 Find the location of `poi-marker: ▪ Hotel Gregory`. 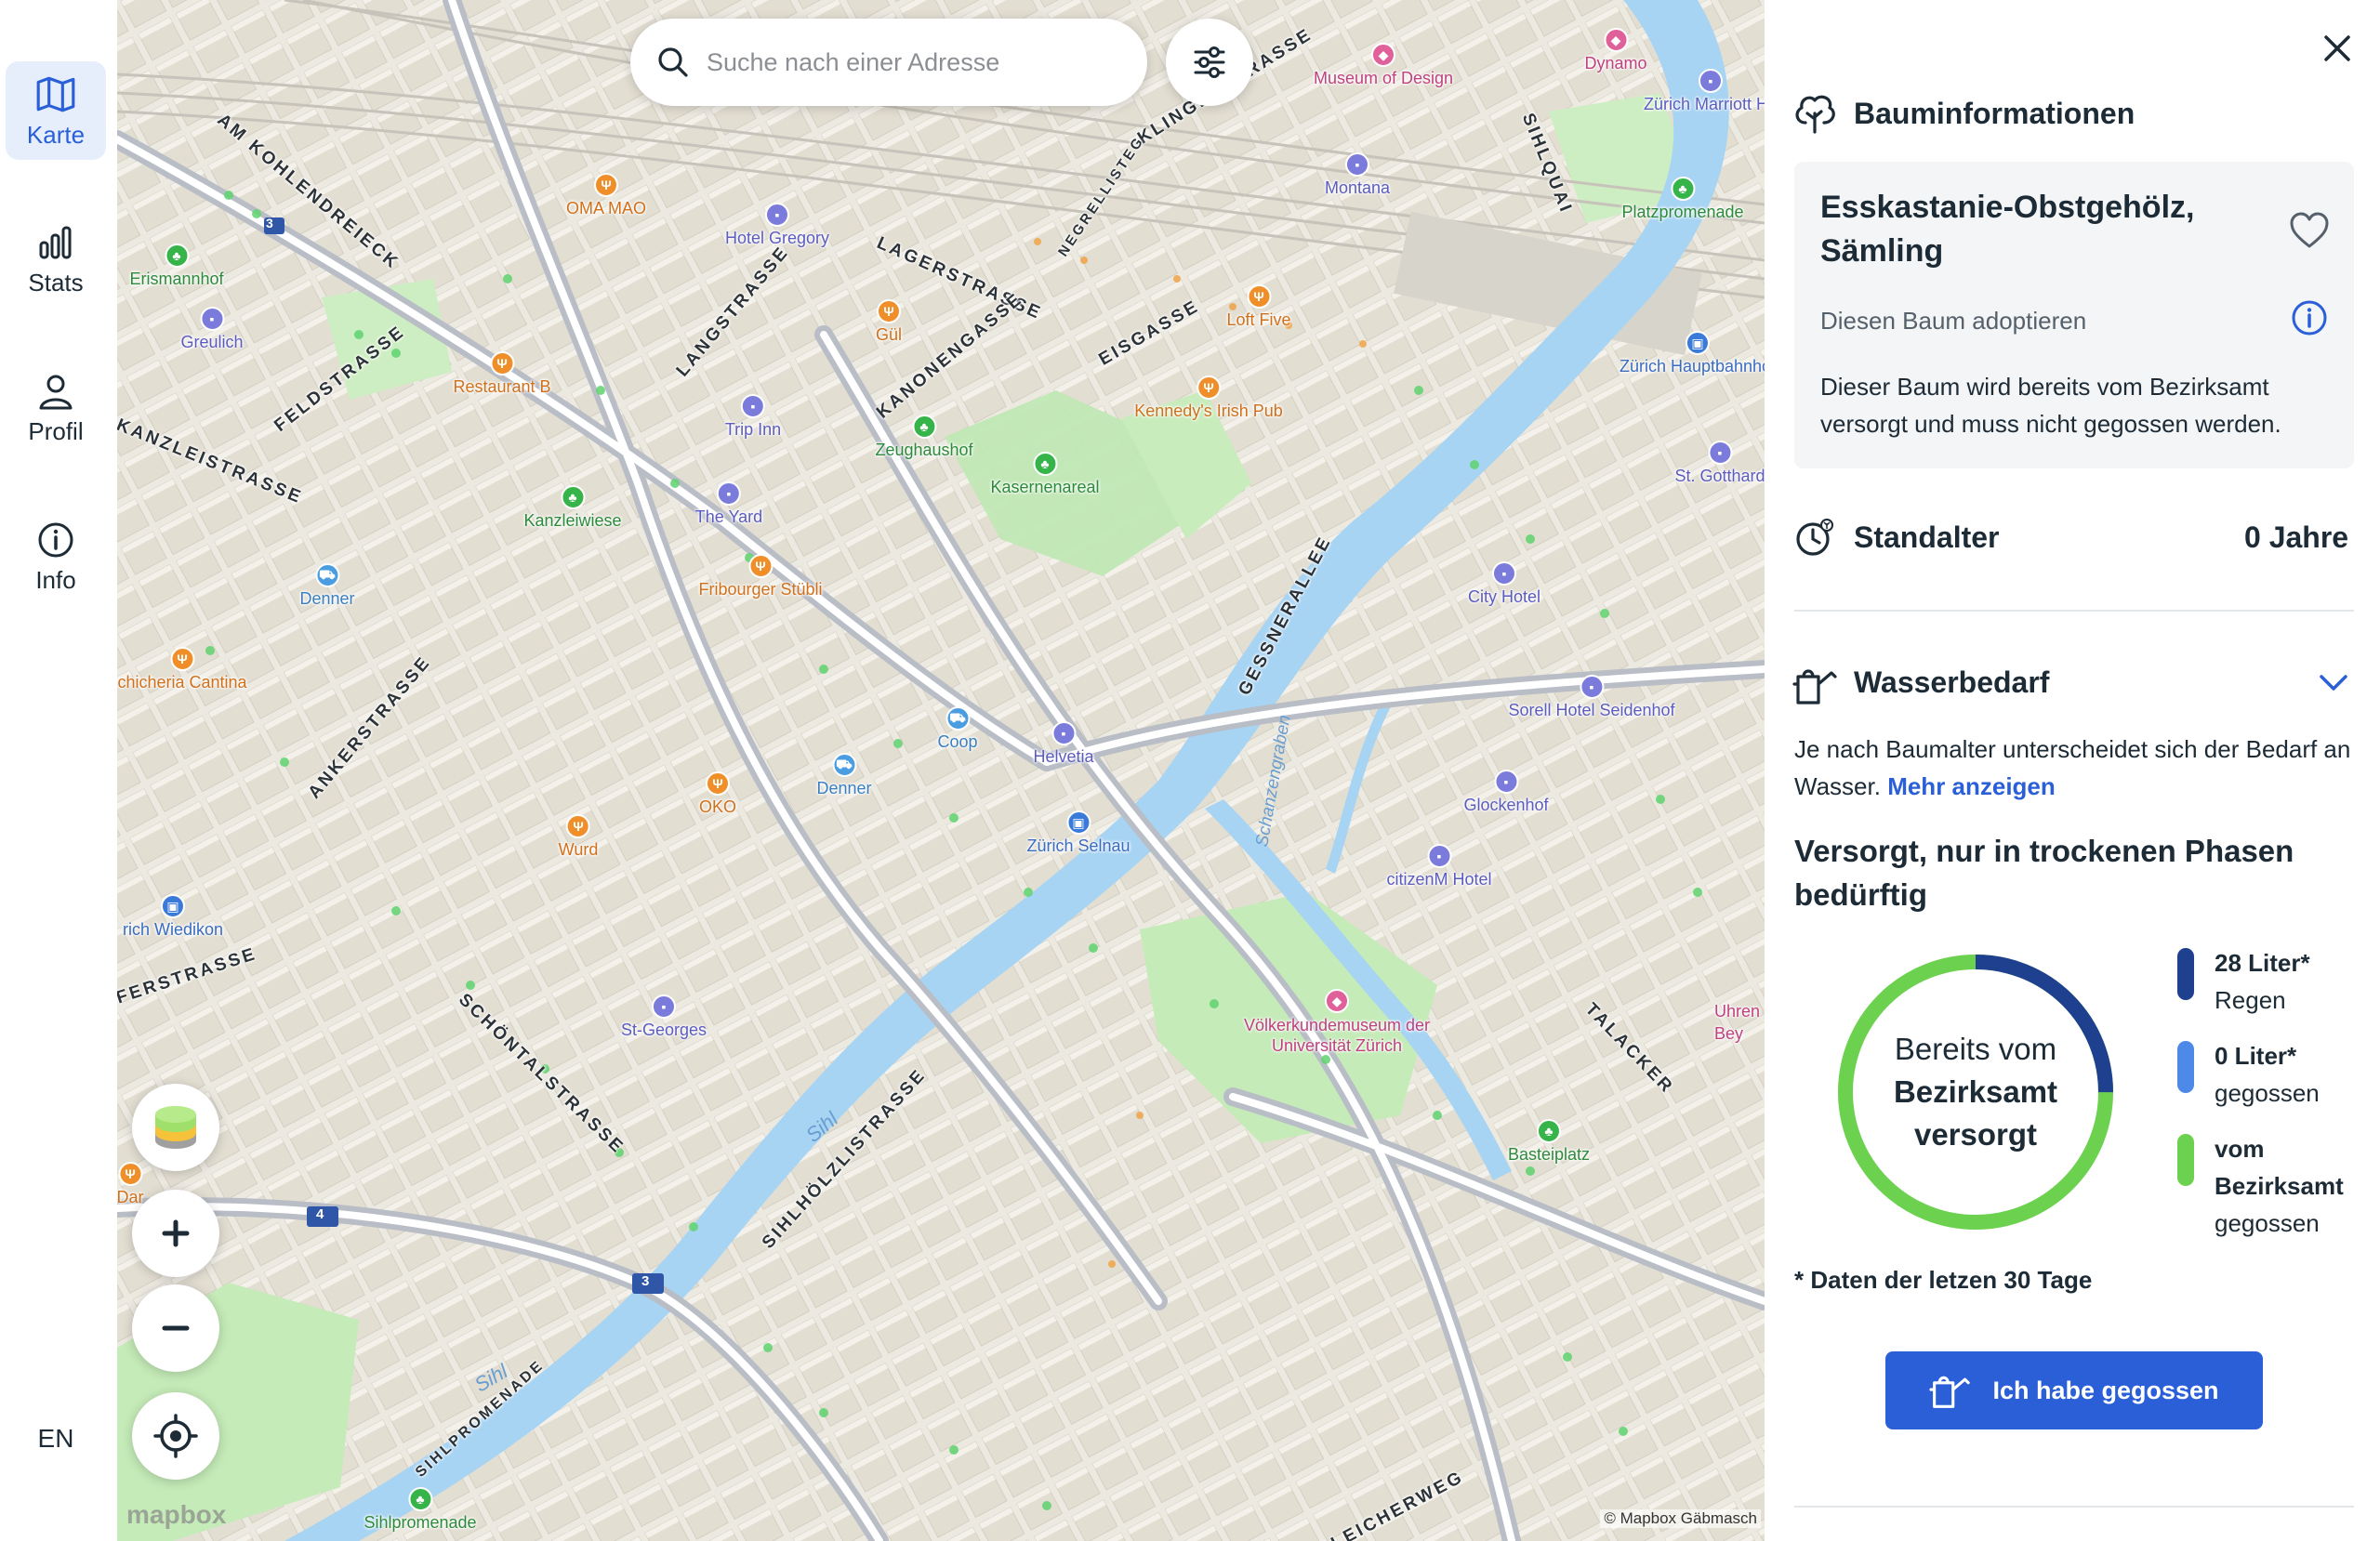

poi-marker: ▪ Hotel Gregory is located at coordinates (777, 225).